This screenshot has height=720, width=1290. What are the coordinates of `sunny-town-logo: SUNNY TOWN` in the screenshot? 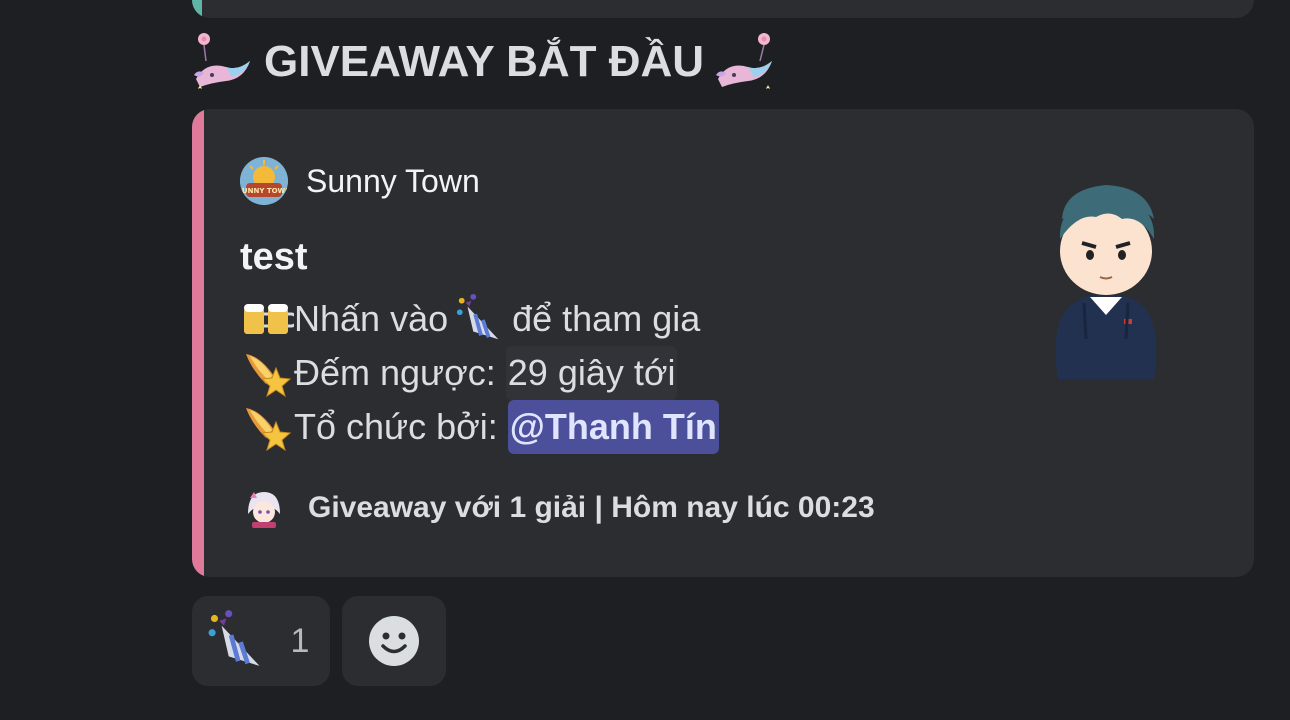 It's located at (264, 181).